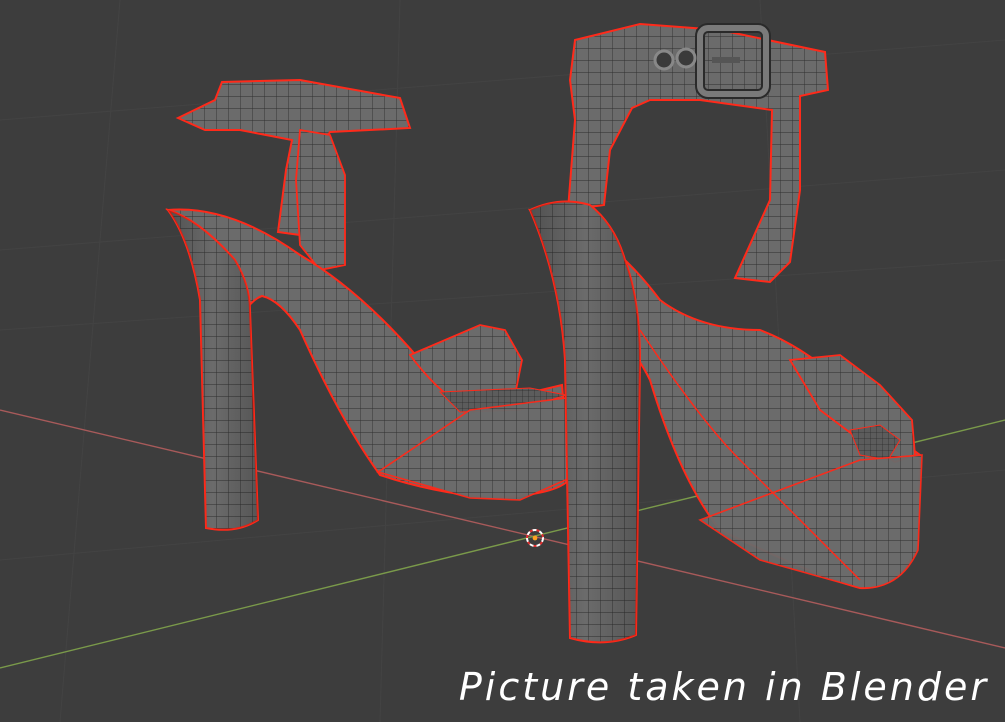 The image size is (1005, 722). What do you see at coordinates (723, 687) in the screenshot?
I see `caption-text: Picture taken in Blender` at bounding box center [723, 687].